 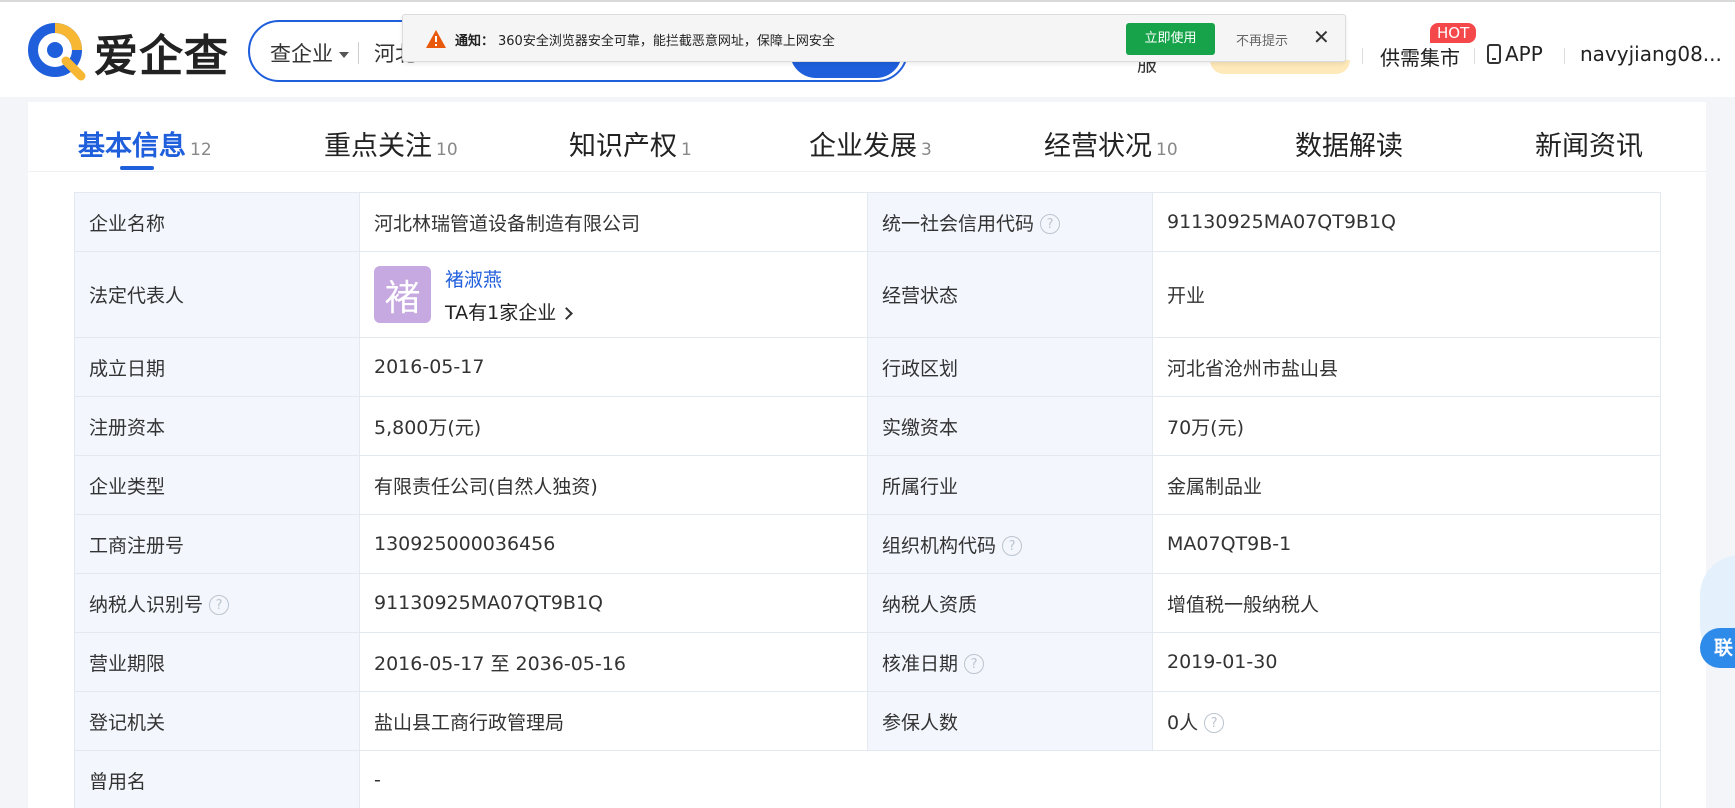 I want to click on chevron-right-icon, so click(x=567, y=313).